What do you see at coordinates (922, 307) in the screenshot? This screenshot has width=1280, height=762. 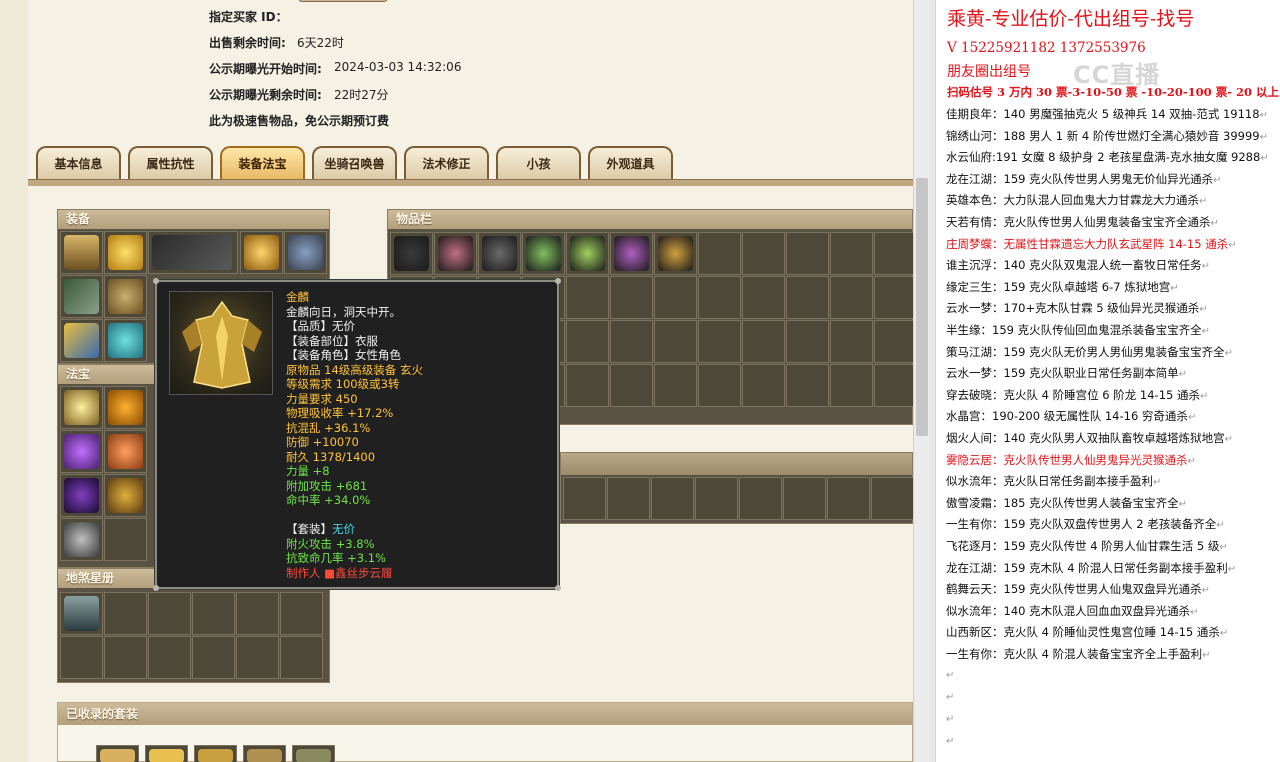 I see `scrollbar-thumb` at bounding box center [922, 307].